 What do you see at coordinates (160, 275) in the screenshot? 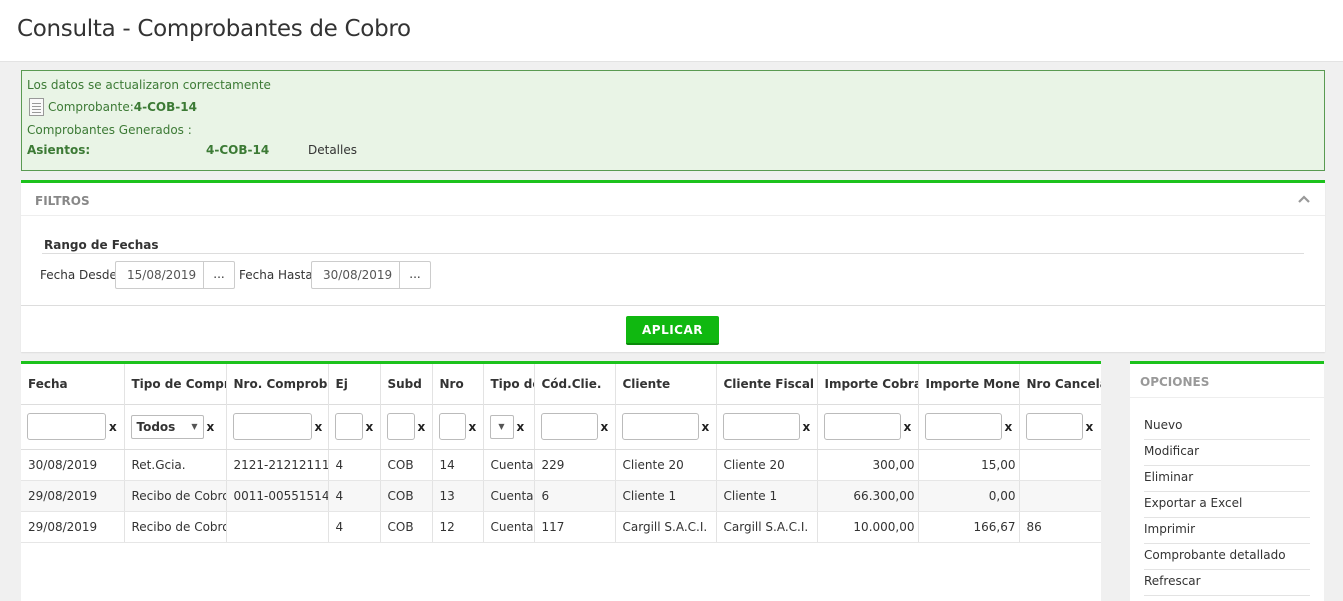
I see `fecha-desde-input: 15/08/2019` at bounding box center [160, 275].